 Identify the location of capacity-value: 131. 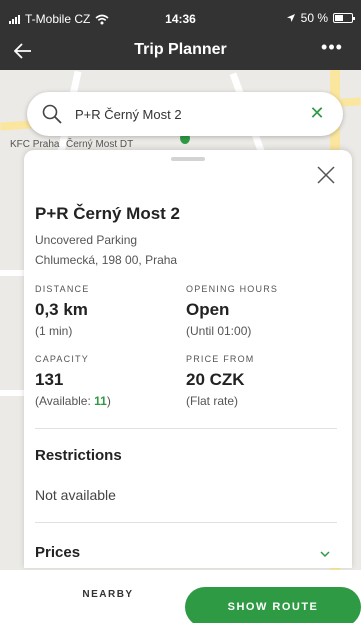
(49, 379).